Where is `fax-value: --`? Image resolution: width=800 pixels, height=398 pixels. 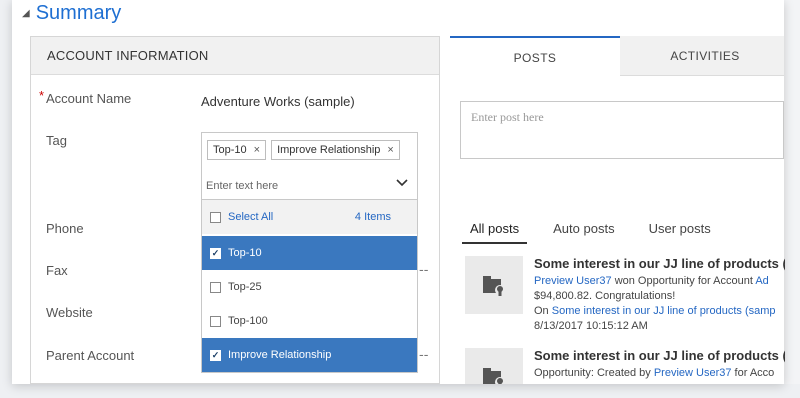
fax-value: -- is located at coordinates (423, 270).